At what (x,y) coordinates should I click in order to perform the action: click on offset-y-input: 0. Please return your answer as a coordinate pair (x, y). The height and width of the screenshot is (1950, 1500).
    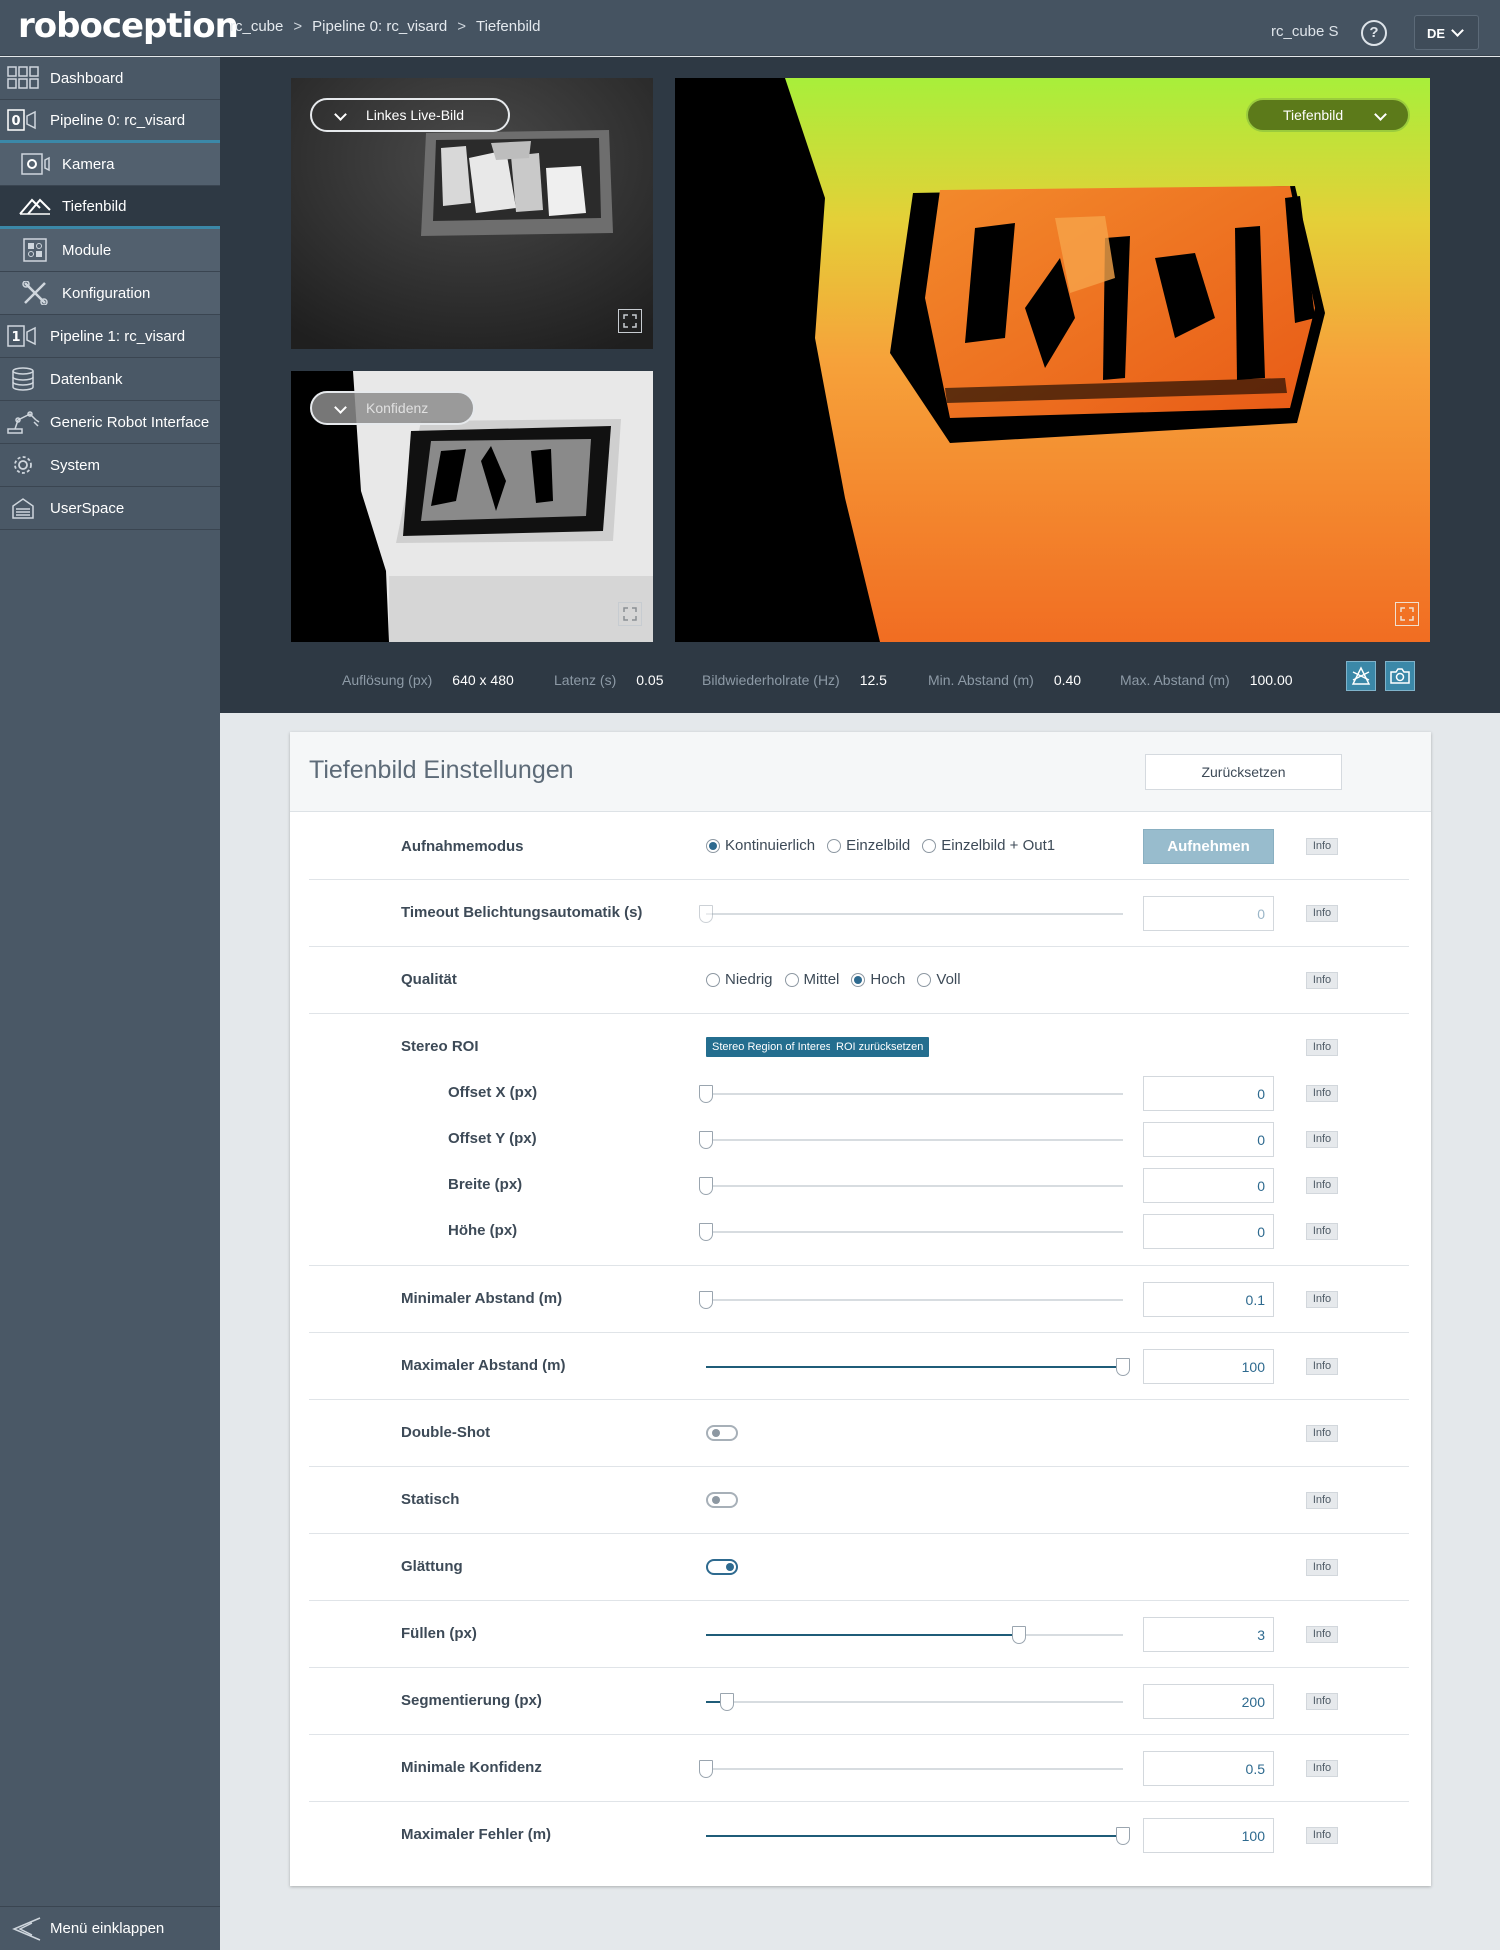
    Looking at the image, I should click on (1208, 1139).